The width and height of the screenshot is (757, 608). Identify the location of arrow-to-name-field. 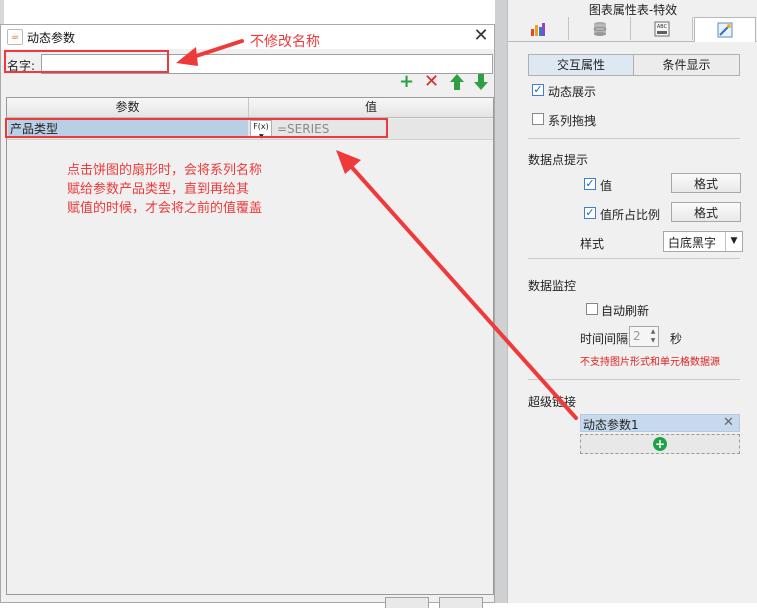
(216, 49).